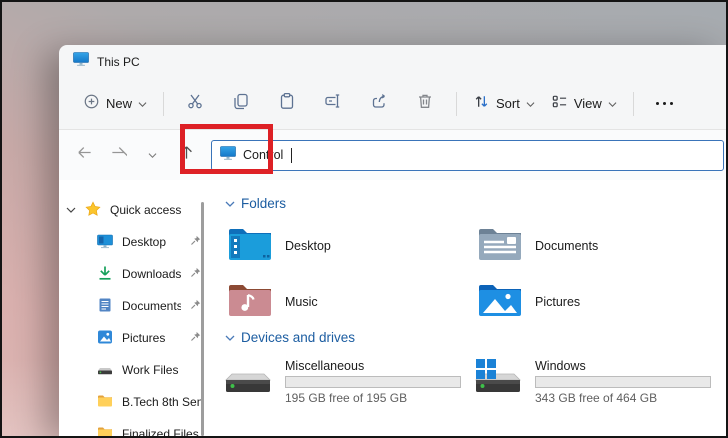  Describe the element at coordinates (105, 242) in the screenshot. I see `monitor-icon` at that location.